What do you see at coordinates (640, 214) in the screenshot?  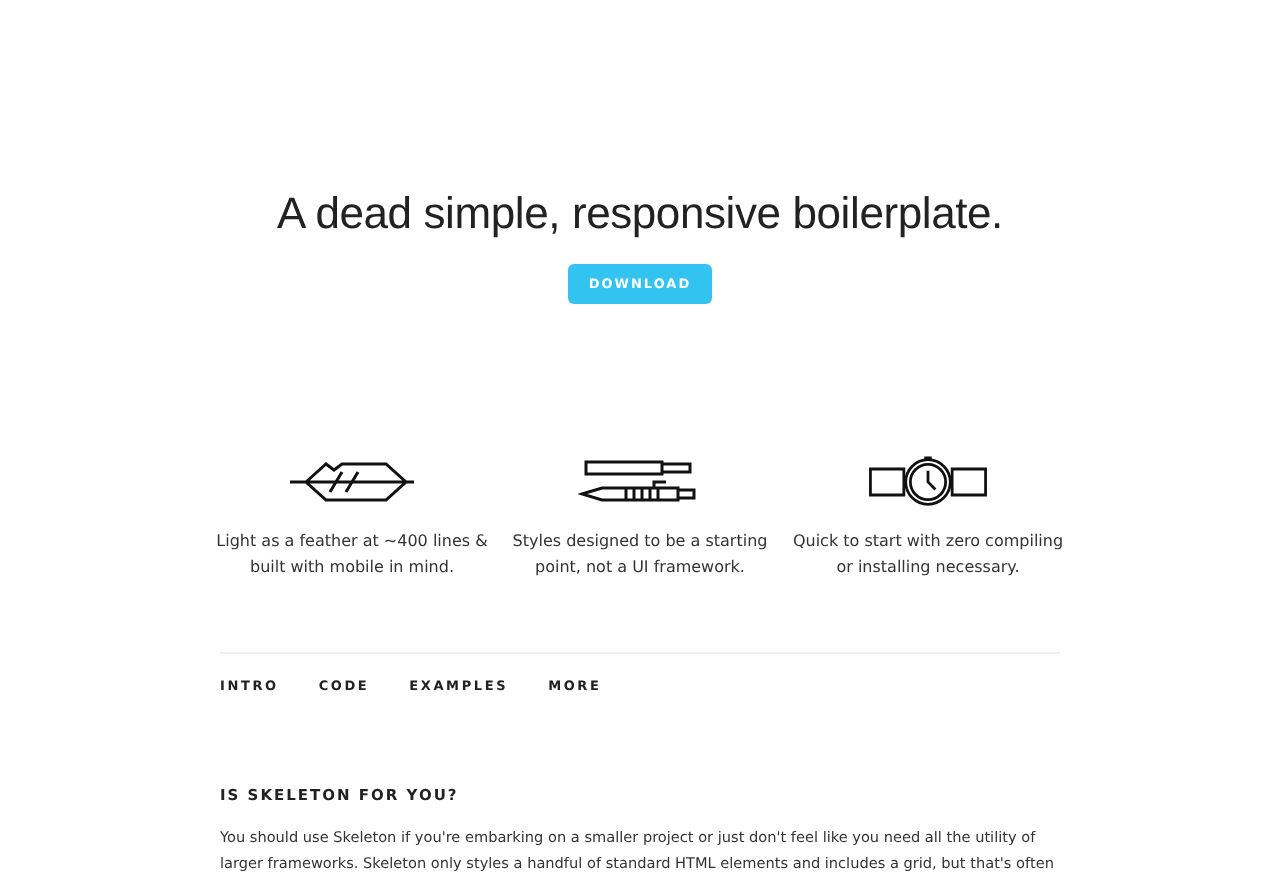 I see `hero-title: A dead simple, responsive boilerplate.` at bounding box center [640, 214].